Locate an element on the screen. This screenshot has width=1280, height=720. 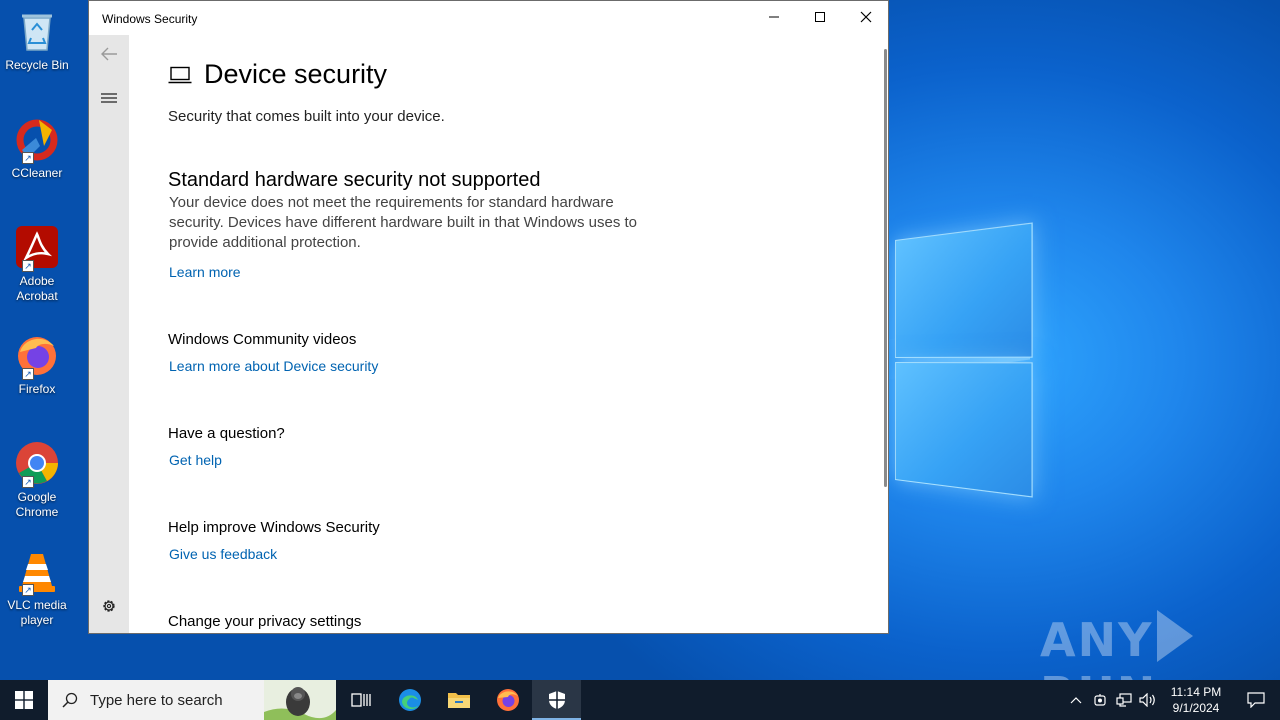
desktop-icon-label: Firefox is located at coordinates (37, 389).